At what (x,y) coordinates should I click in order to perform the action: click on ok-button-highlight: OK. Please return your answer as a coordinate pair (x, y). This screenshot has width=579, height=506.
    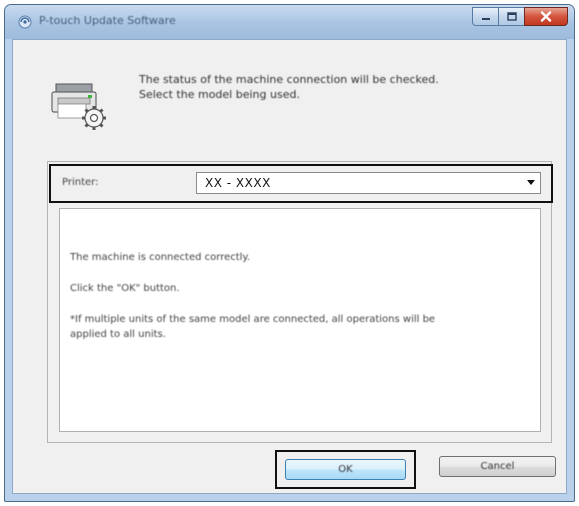
    Looking at the image, I should click on (345, 469).